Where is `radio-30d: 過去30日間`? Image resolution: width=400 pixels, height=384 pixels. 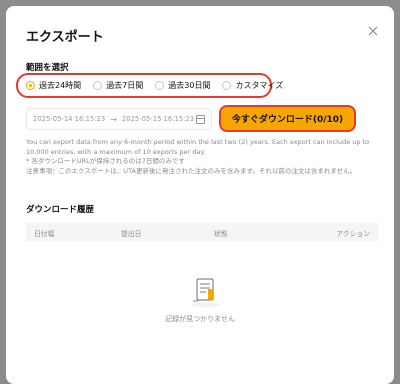
radio-30d: 過去30日間 is located at coordinates (182, 85).